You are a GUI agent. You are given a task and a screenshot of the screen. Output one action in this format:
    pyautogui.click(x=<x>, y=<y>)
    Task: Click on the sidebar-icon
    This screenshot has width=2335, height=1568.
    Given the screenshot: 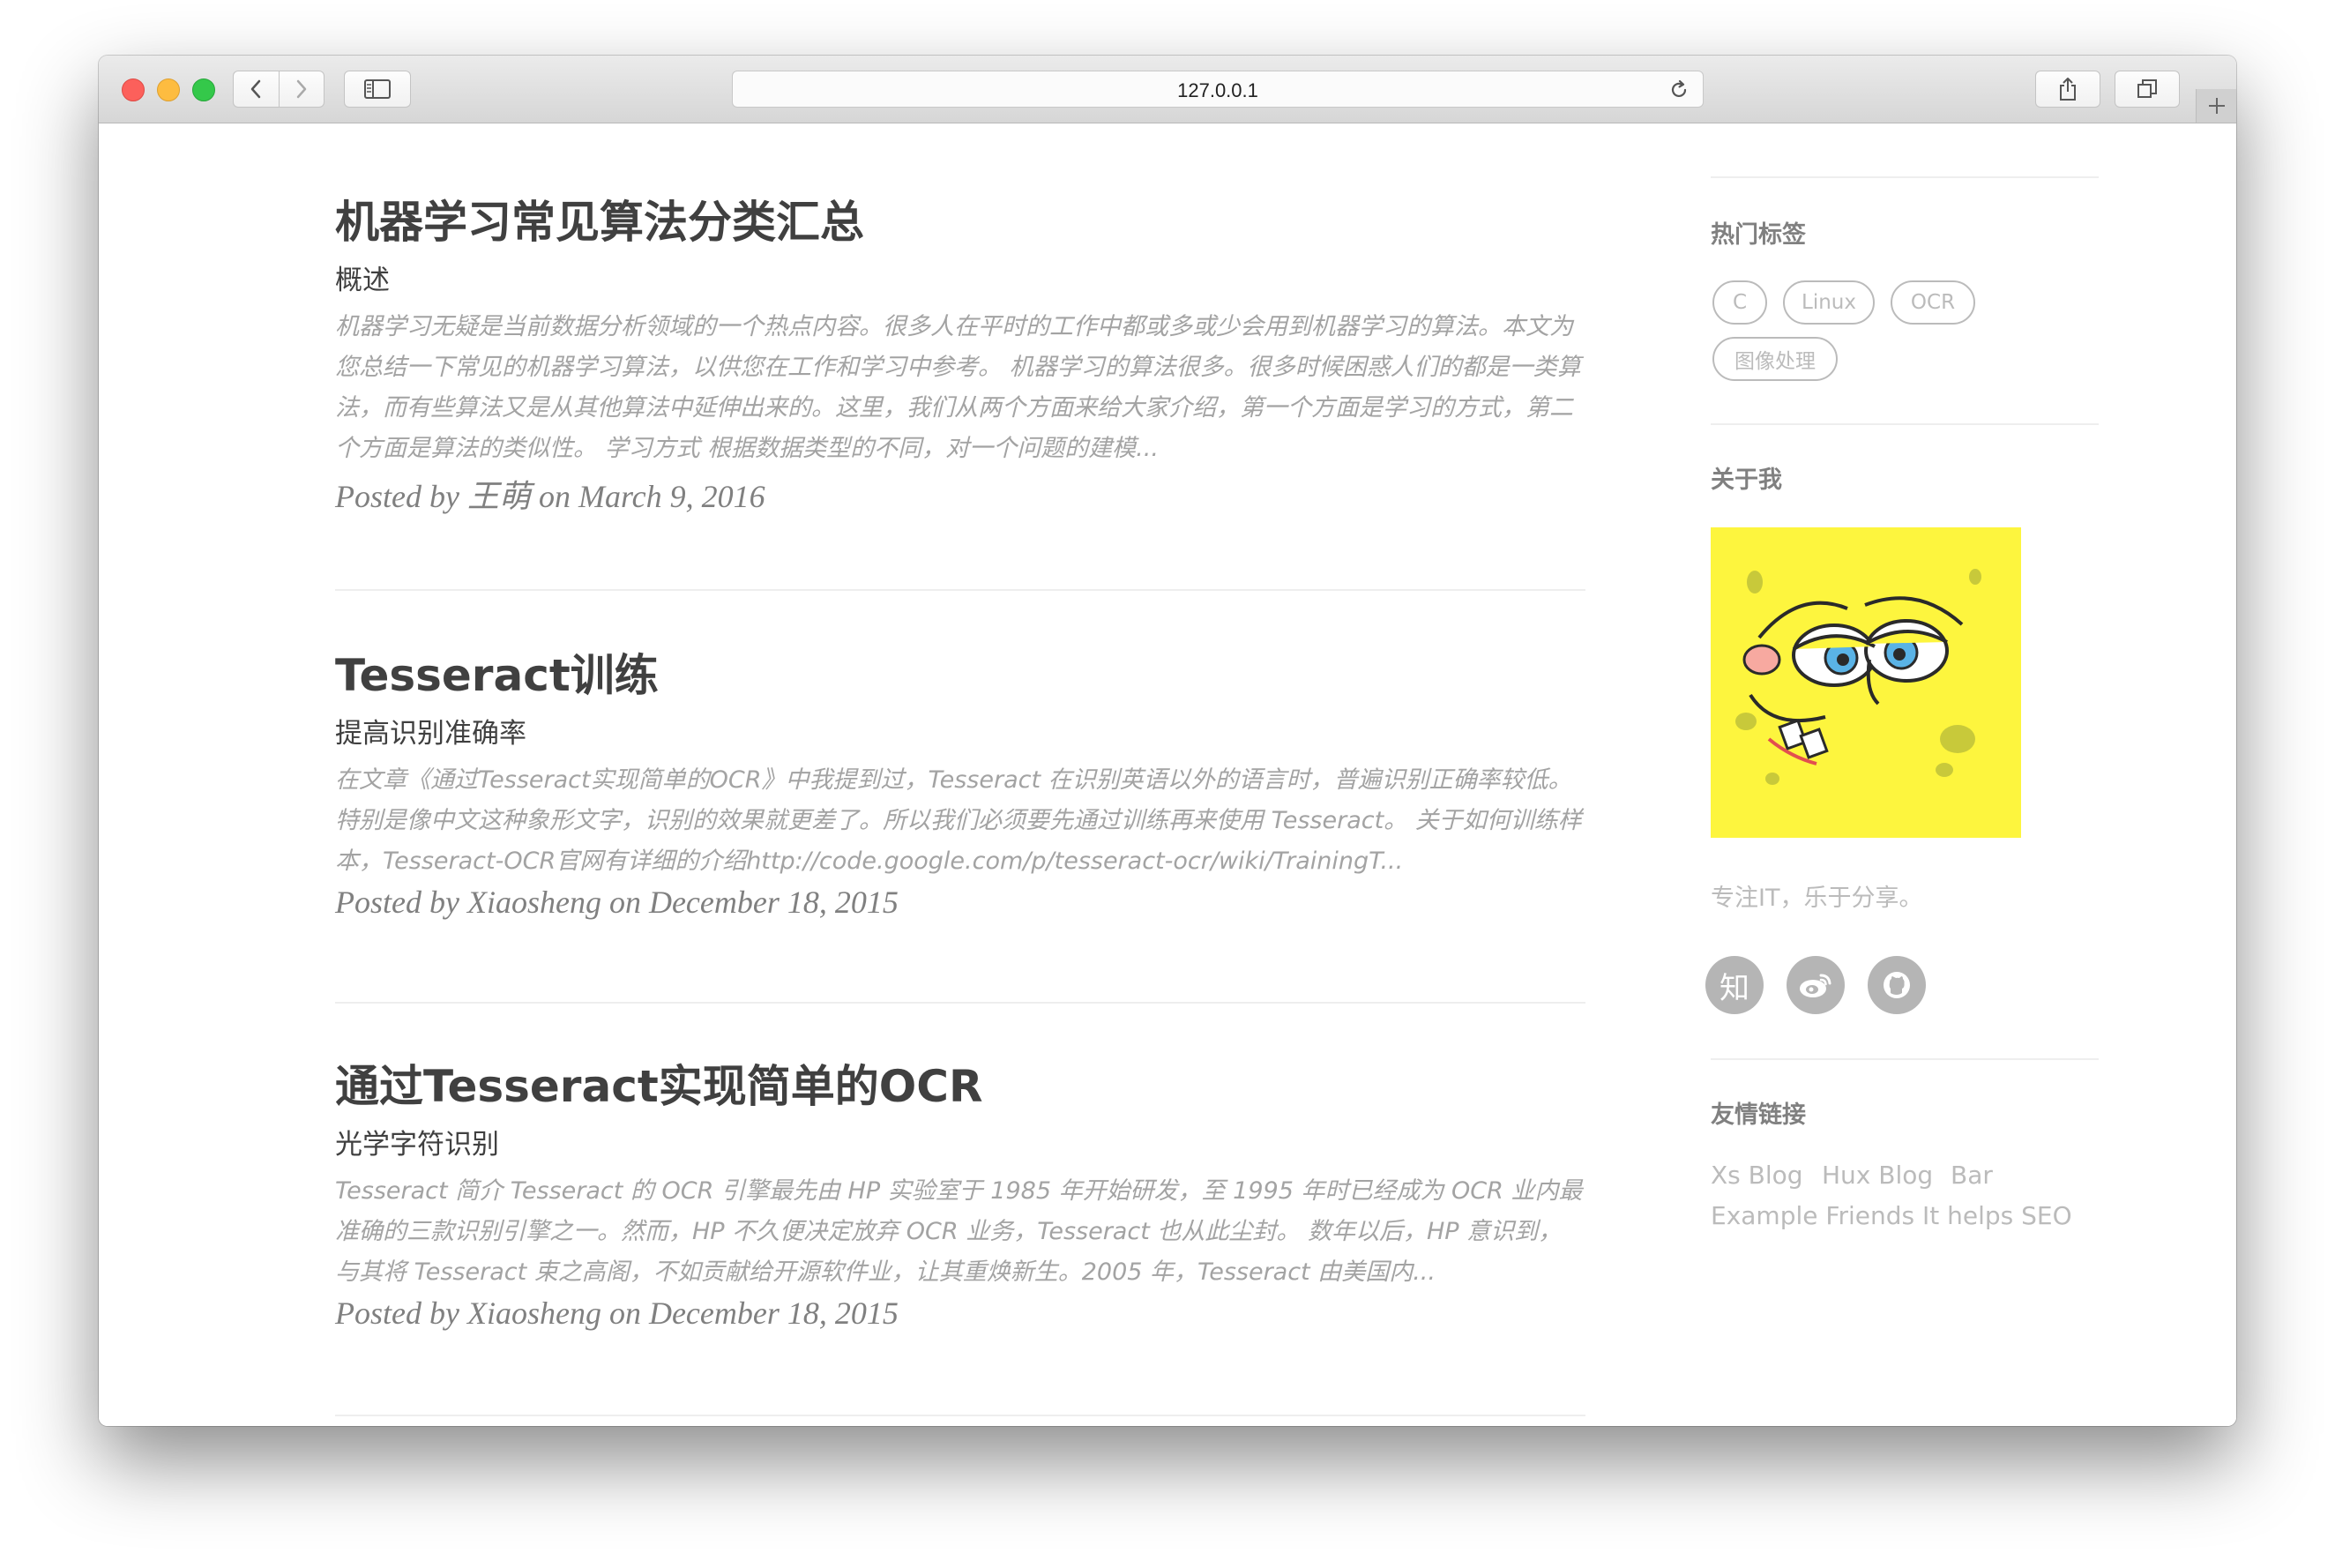 What is the action you would take?
    pyautogui.click(x=377, y=89)
    